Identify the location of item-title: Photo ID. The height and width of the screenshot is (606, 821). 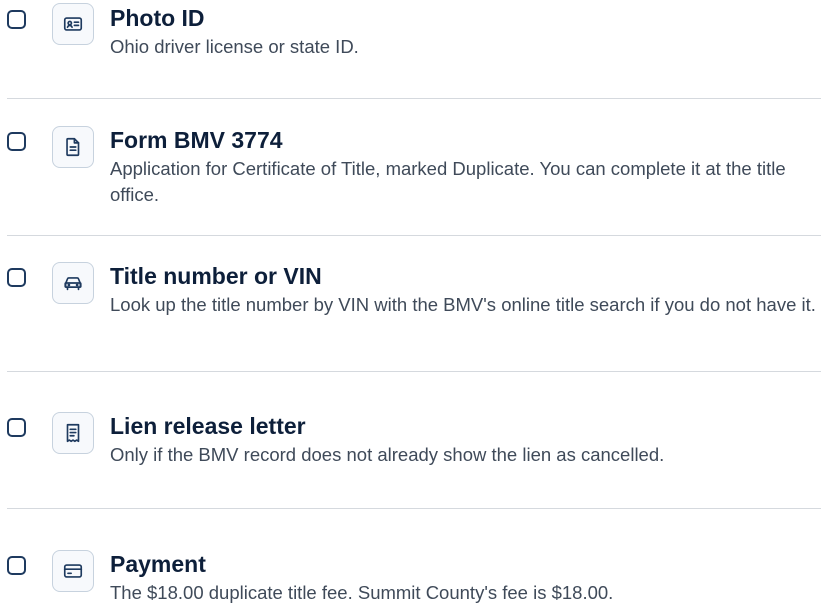
(157, 18).